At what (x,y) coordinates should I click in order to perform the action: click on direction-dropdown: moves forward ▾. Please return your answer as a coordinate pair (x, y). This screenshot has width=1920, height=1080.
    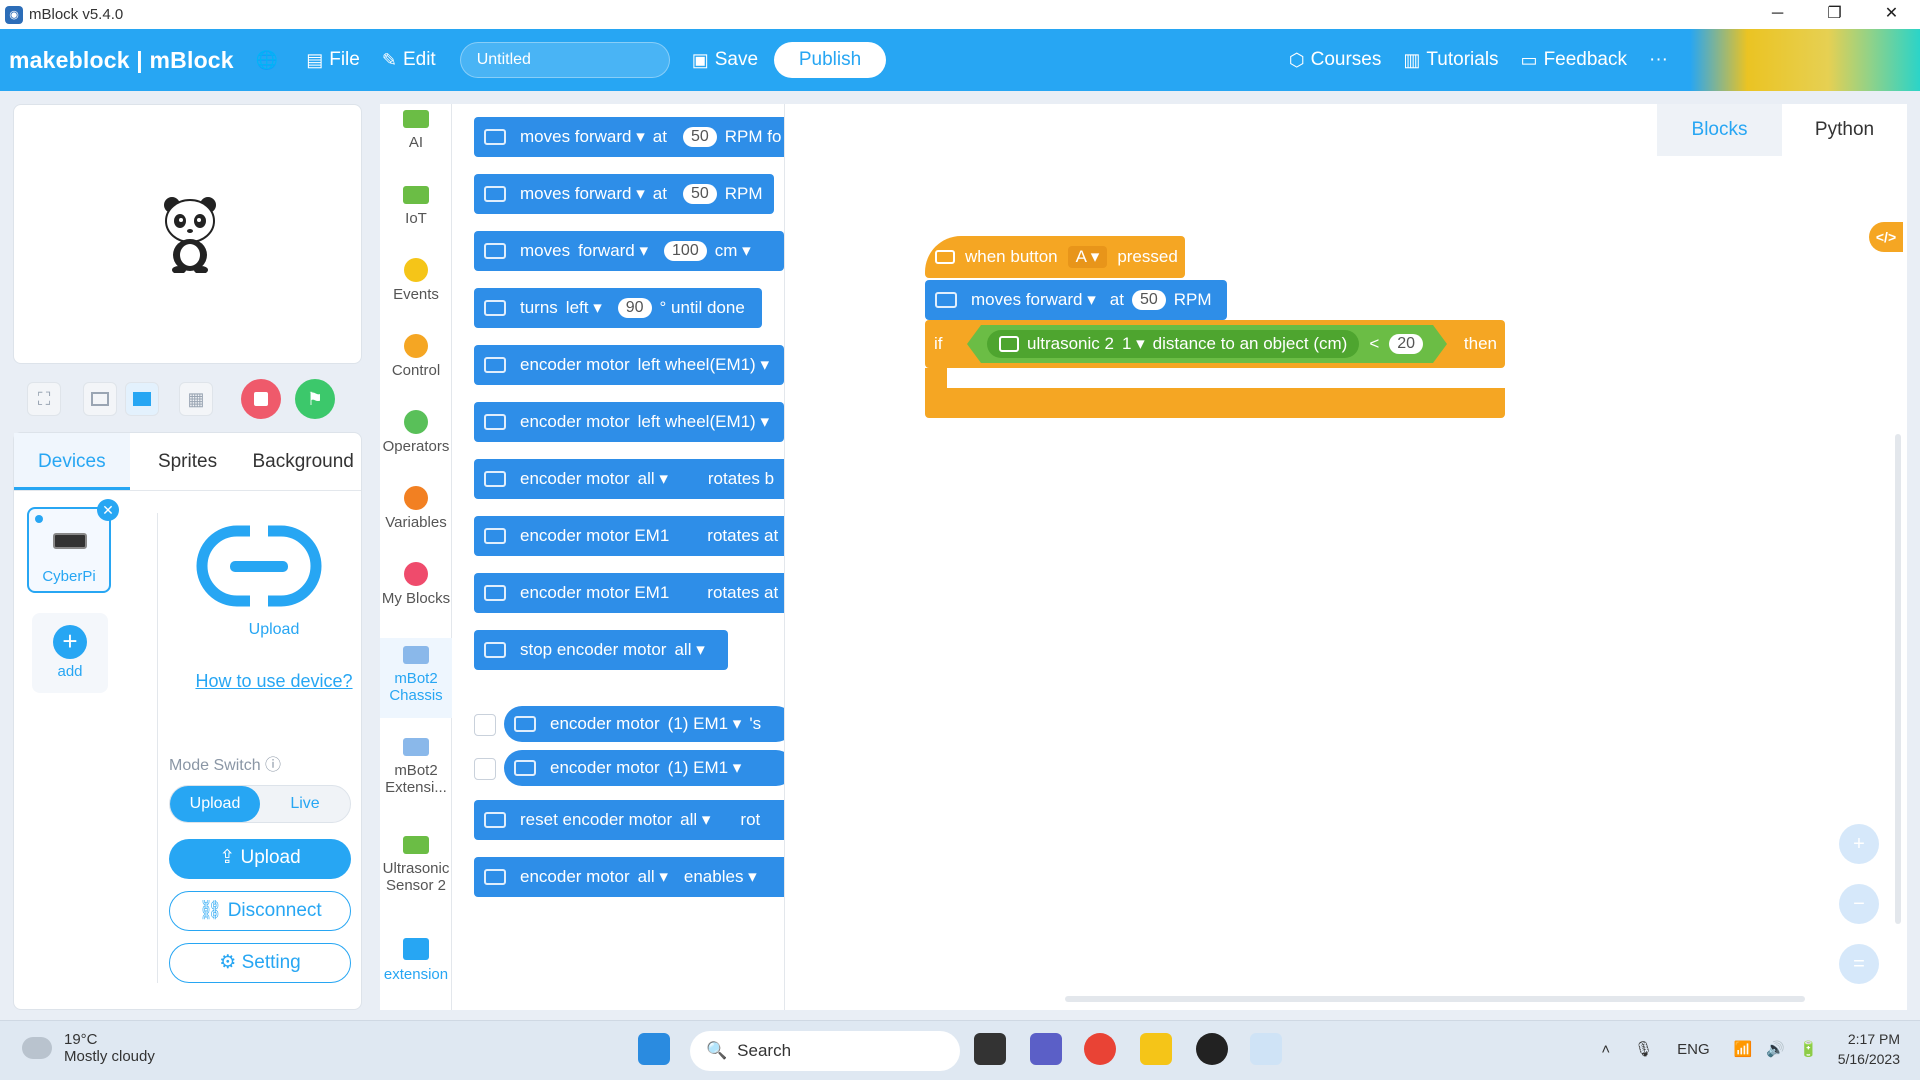
    Looking at the image, I should click on (1033, 300).